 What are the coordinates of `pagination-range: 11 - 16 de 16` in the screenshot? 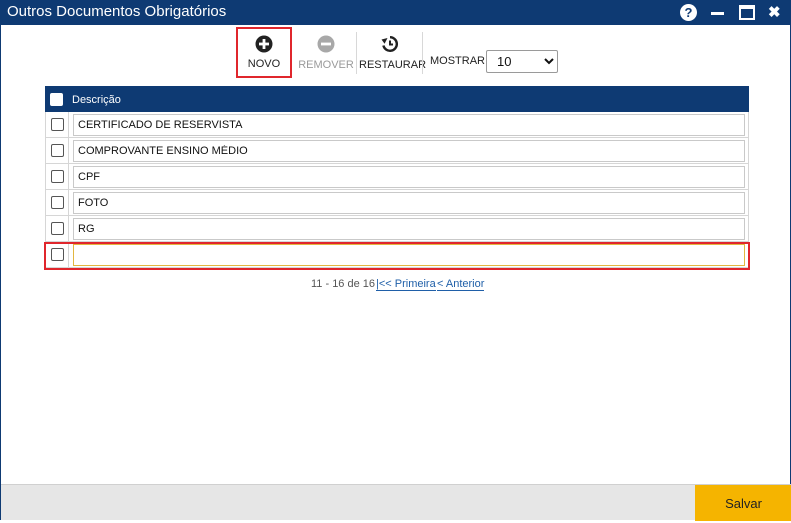 It's located at (343, 284).